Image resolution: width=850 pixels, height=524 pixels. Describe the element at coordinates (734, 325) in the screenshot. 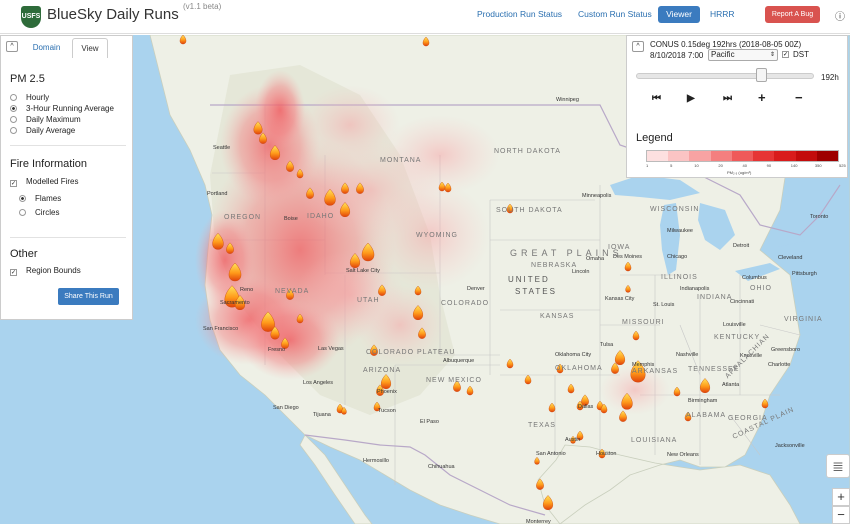

I see `city-label: Louisville` at that location.